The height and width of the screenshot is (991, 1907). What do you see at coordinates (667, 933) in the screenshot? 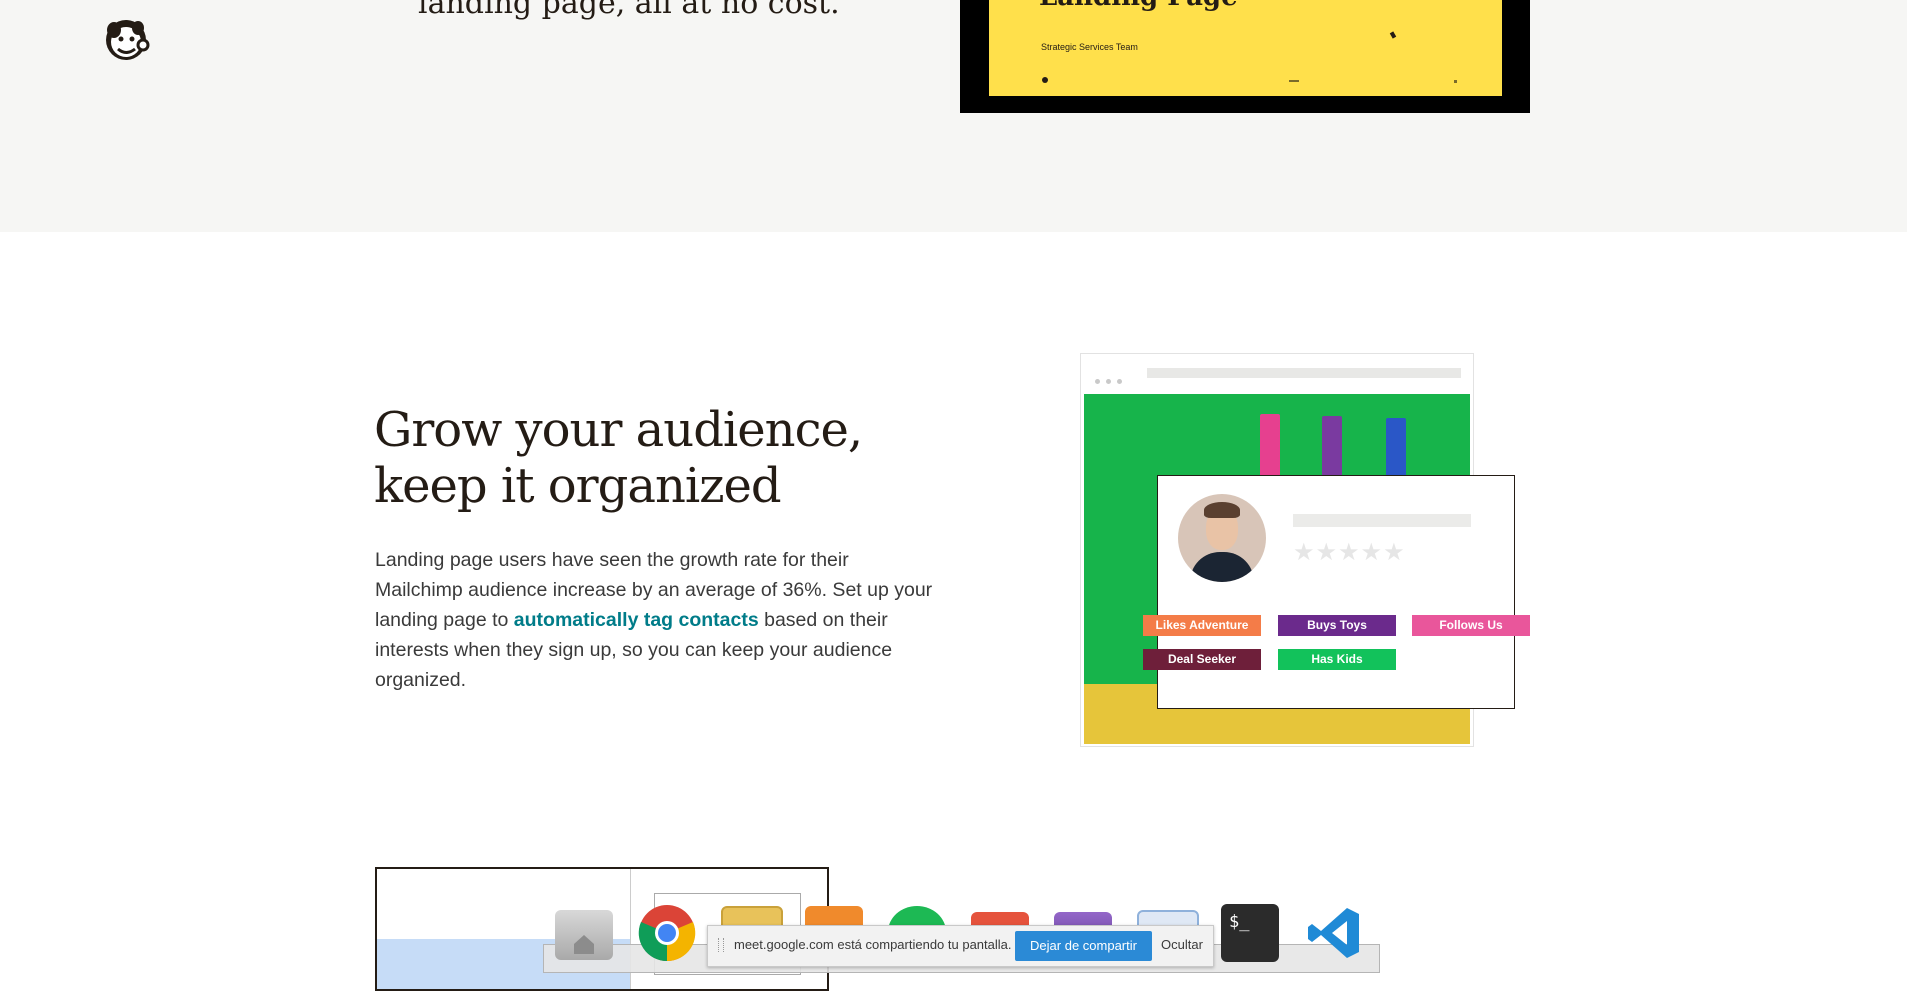
I see `chrome-icon` at bounding box center [667, 933].